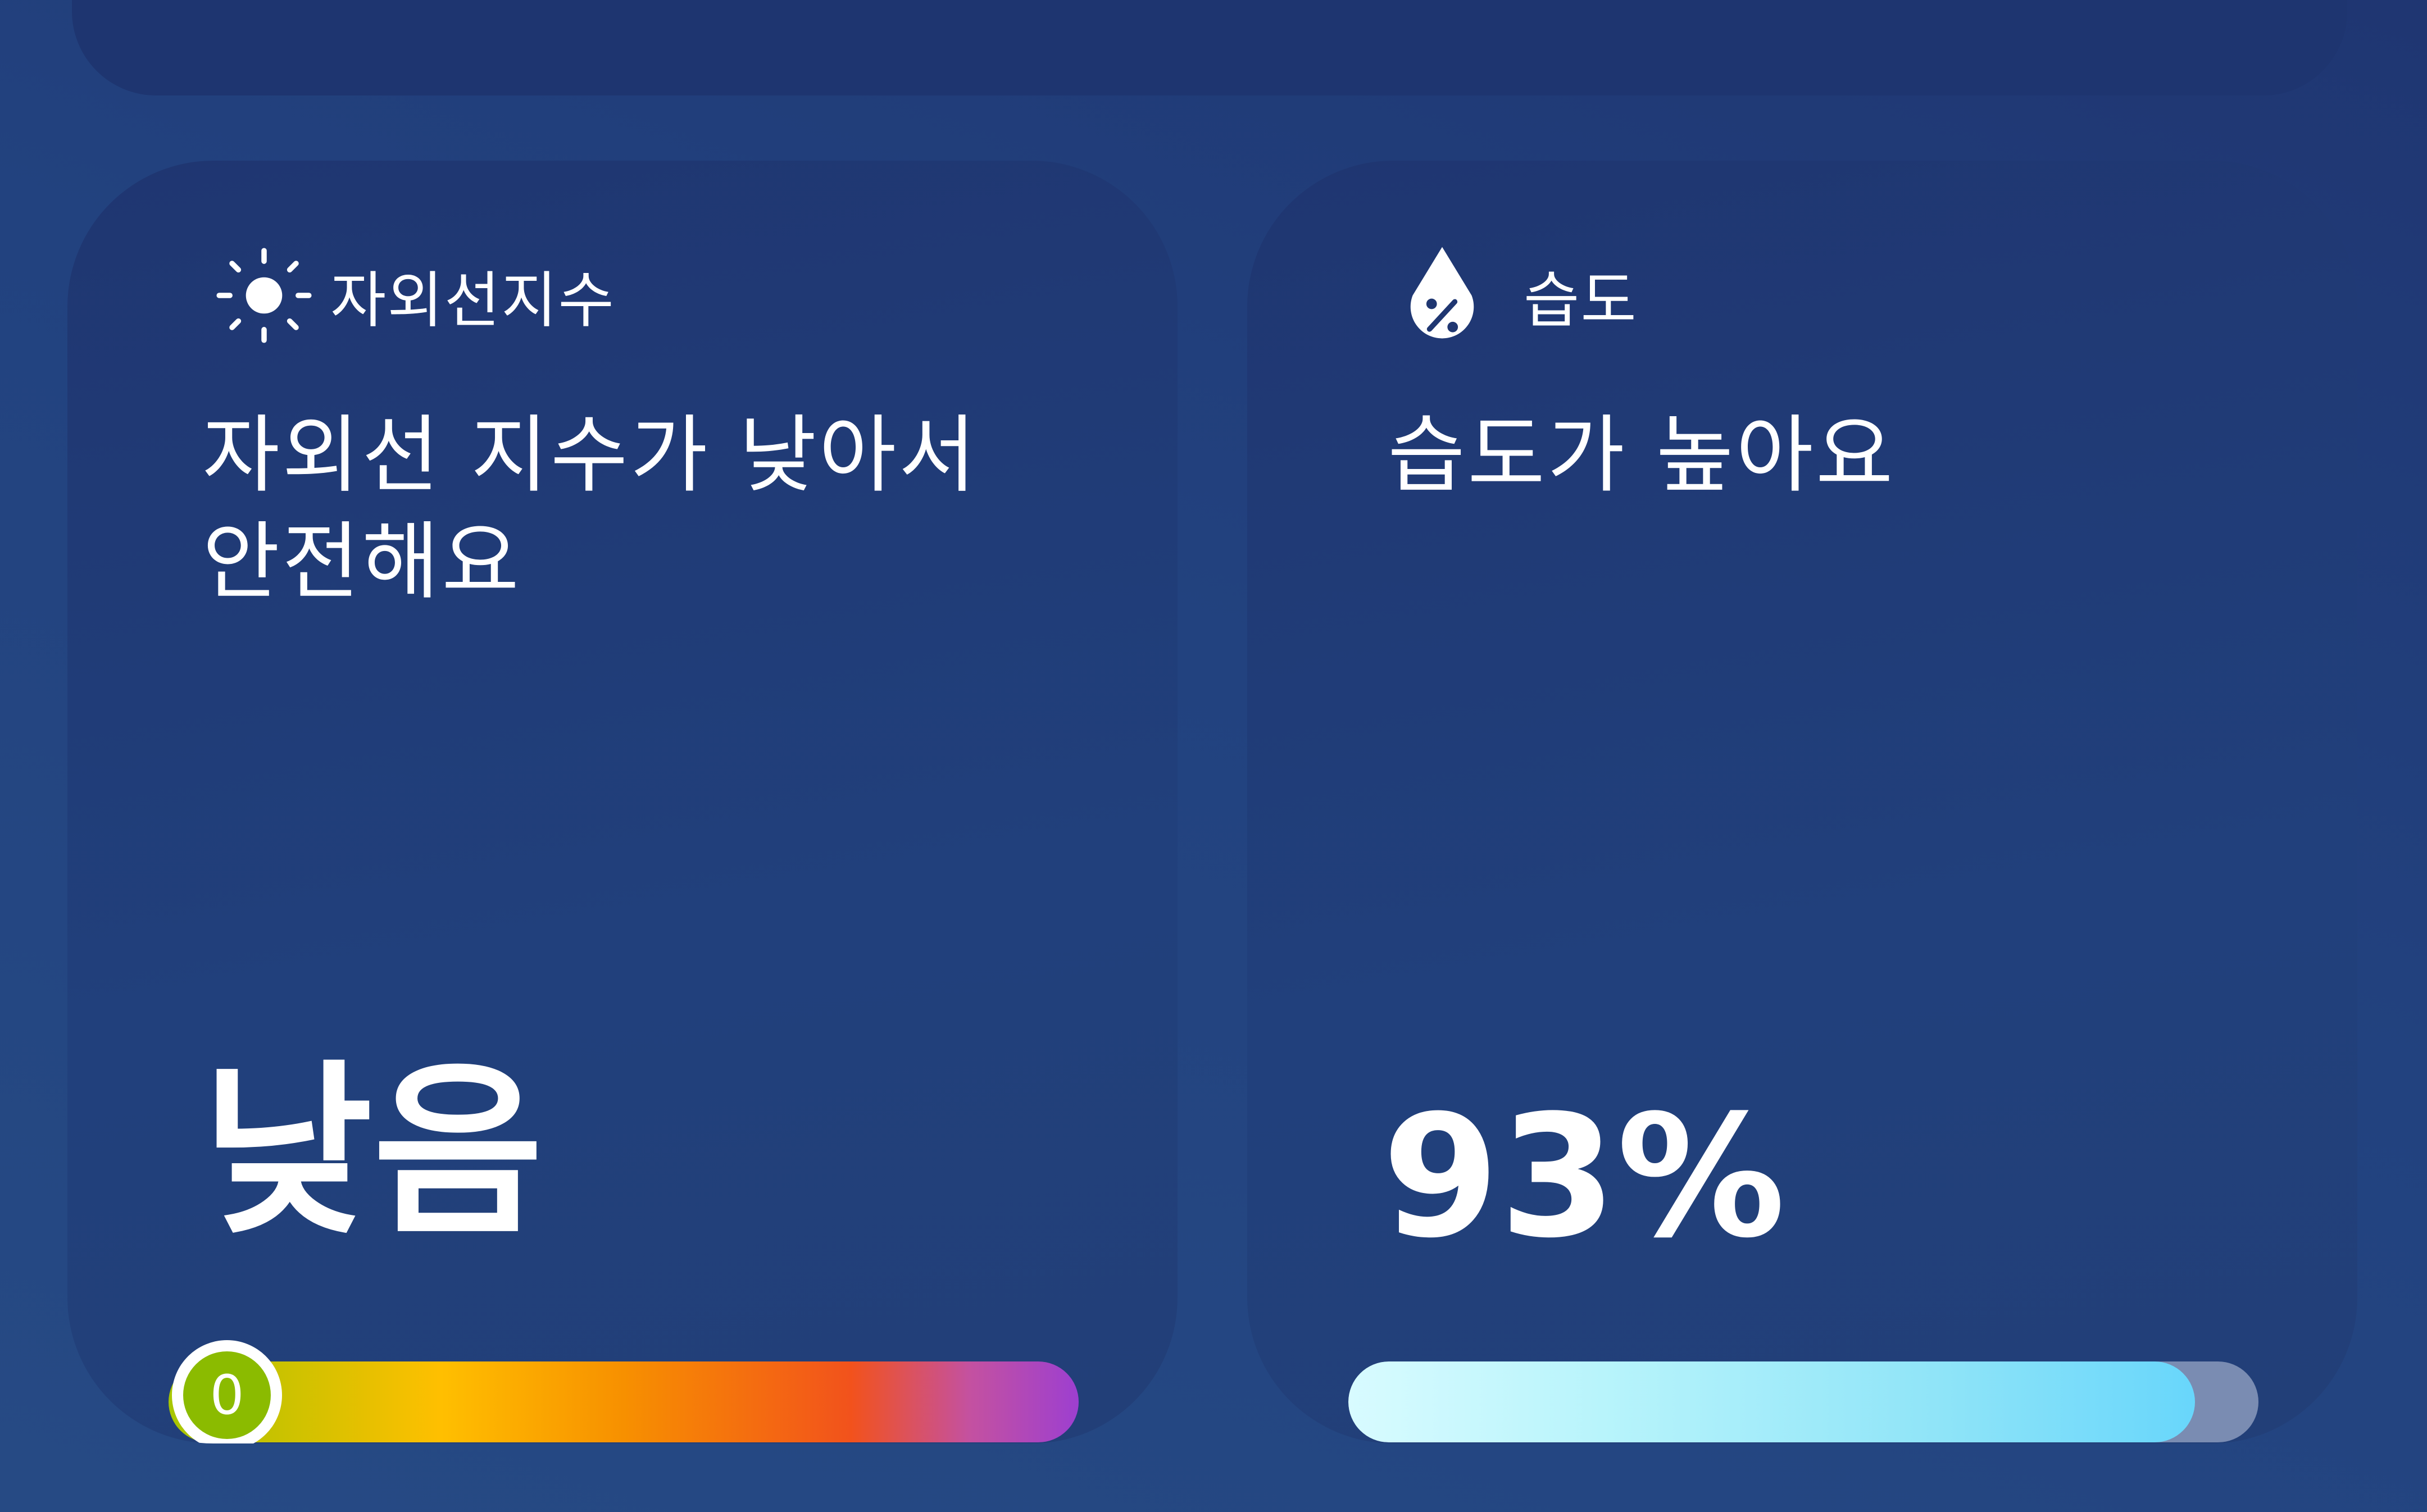 This screenshot has height=1512, width=2427. What do you see at coordinates (591, 509) in the screenshot?
I see `uv-description: 자외선 지수가 낮아서 안전해요` at bounding box center [591, 509].